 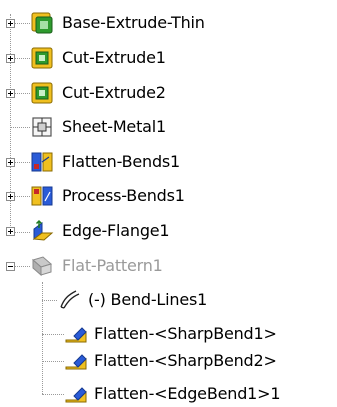 What do you see at coordinates (70, 299) in the screenshot?
I see `bend-lines-icon` at bounding box center [70, 299].